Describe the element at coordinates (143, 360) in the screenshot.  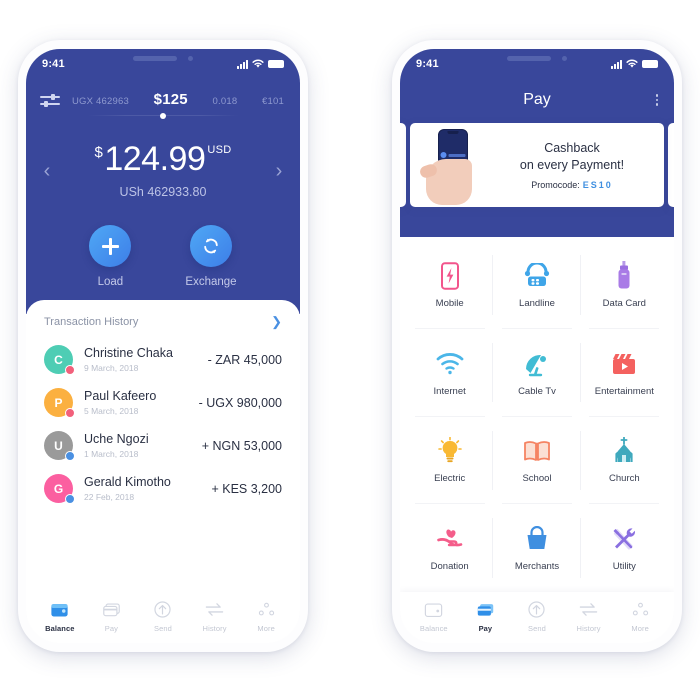
I see `transaction-info: Christine Chaka 9 March, 2018` at that location.